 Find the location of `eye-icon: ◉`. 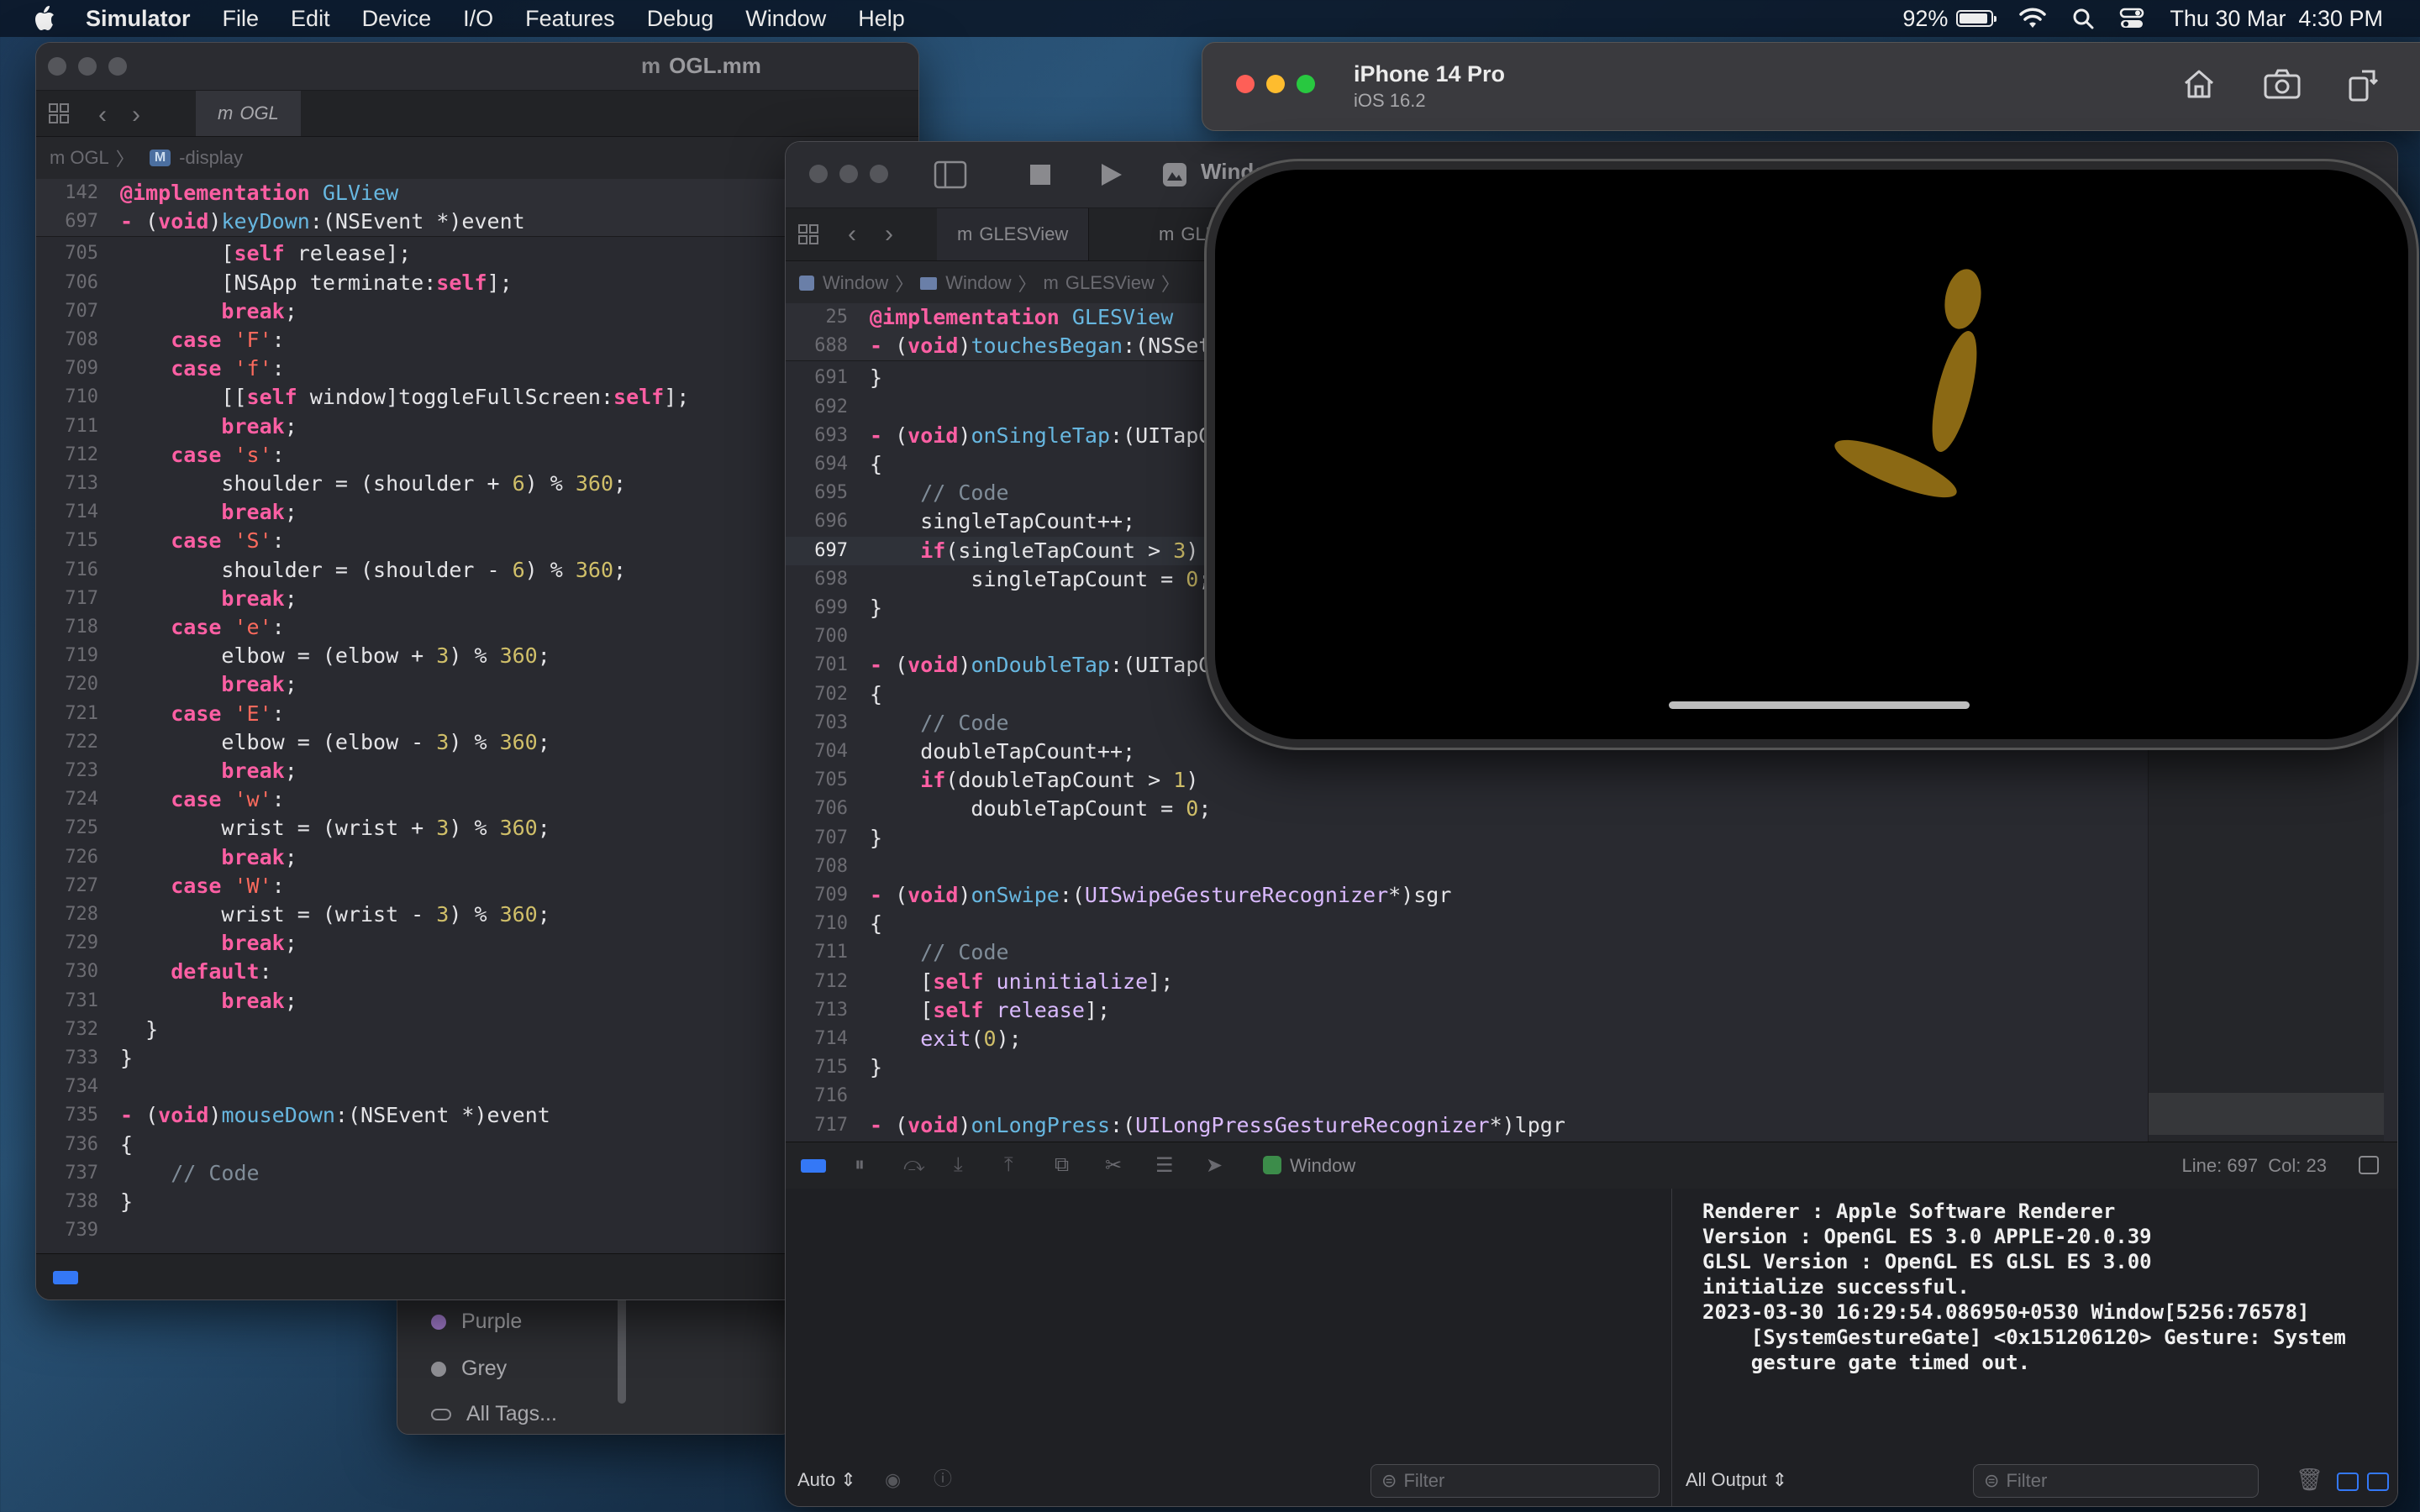

eye-icon: ◉ is located at coordinates (893, 1480).